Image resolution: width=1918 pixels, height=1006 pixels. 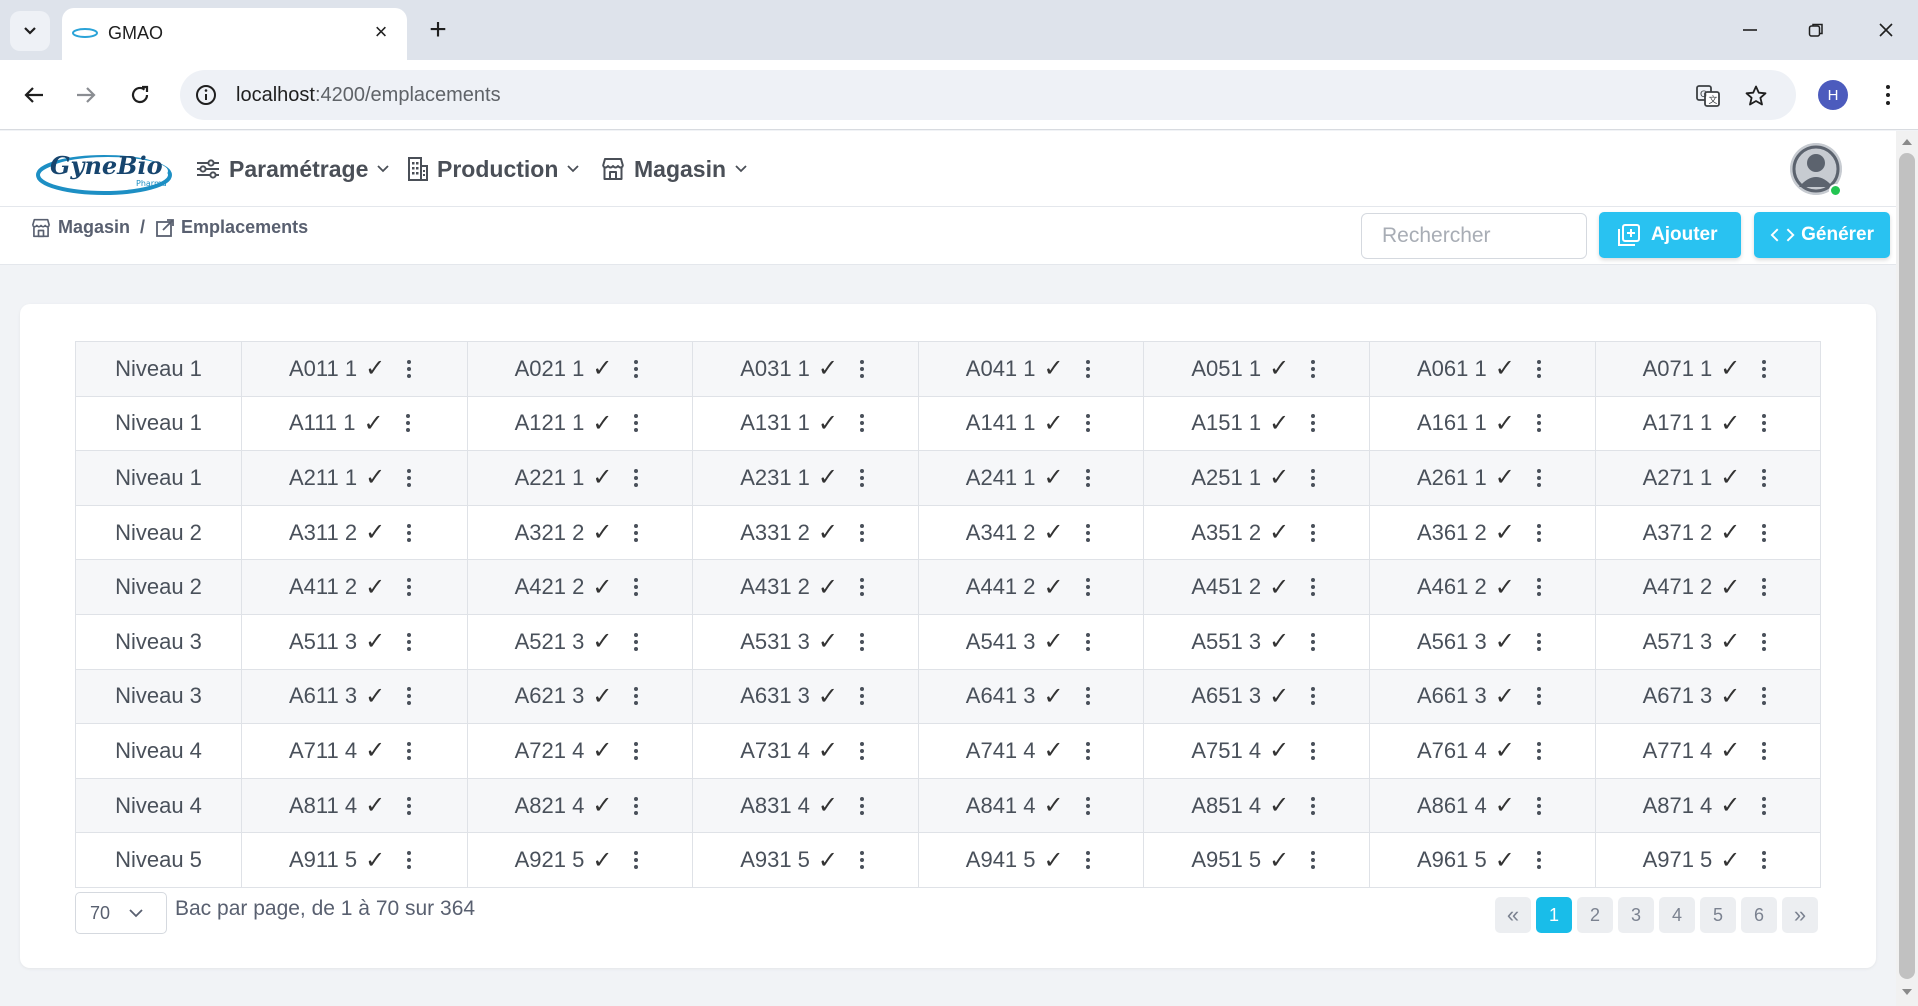 I want to click on site-info-icon, so click(x=206, y=95).